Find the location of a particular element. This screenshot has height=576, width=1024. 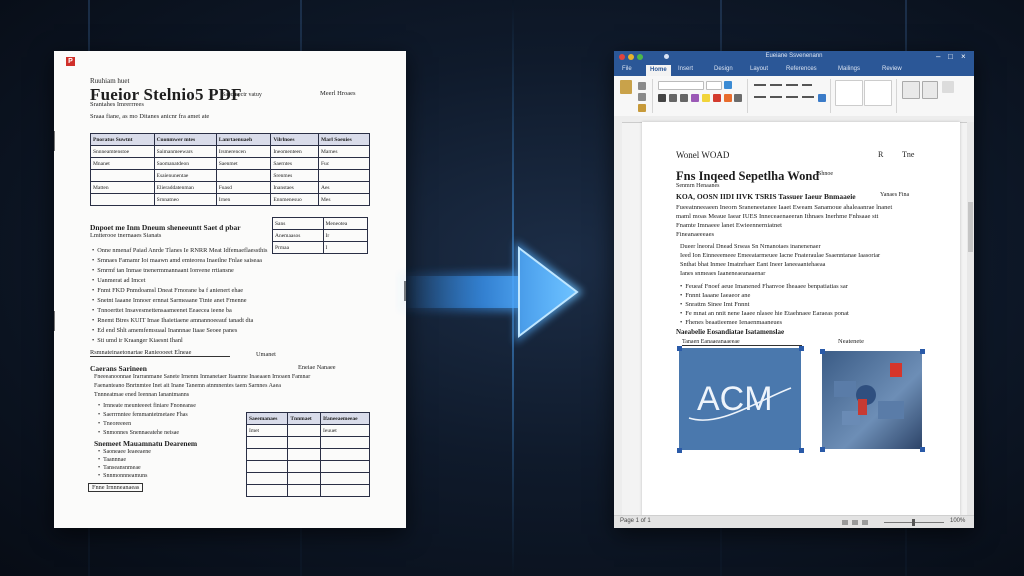

pdf-signature-left: Rsmnateinaetonartae Ranieooeet Elneae is located at coordinates (160, 353).